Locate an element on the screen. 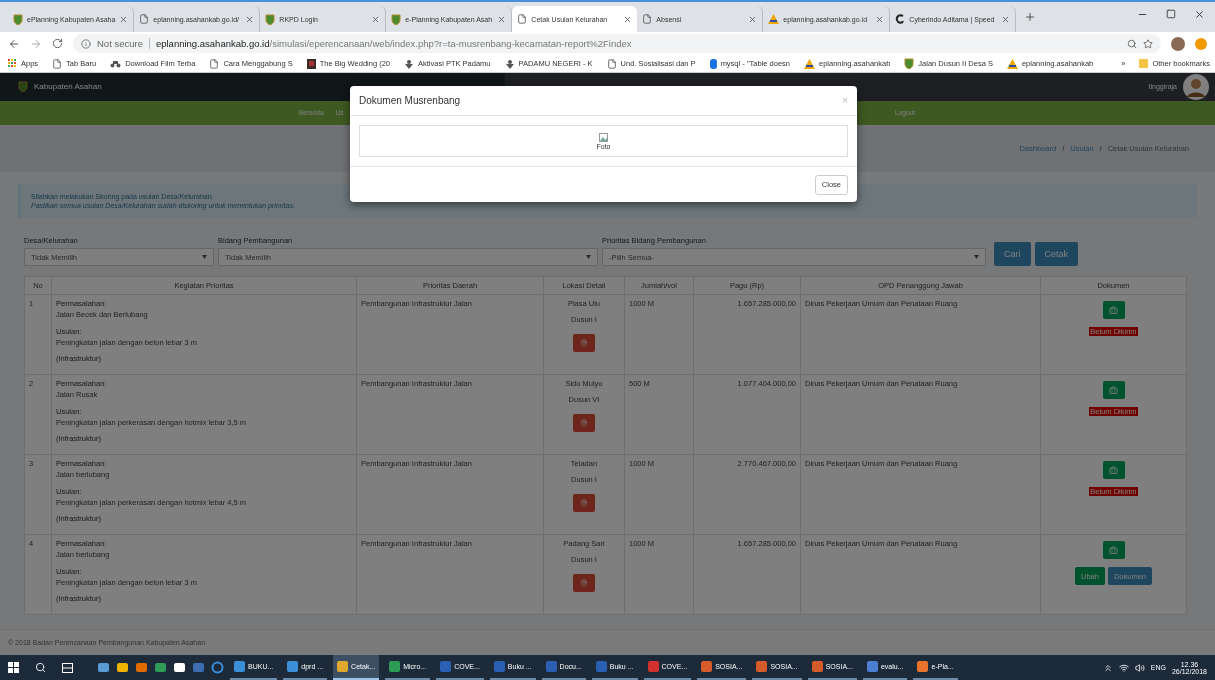 Image resolution: width=1215 pixels, height=680 pixels. address-bar: Not secure eplanning.asahankab.go.id/simulasi/eperencanaan/web/index.php?r=ta-musrenbang-kecamatan-report%2Findex is located at coordinates (617, 43).